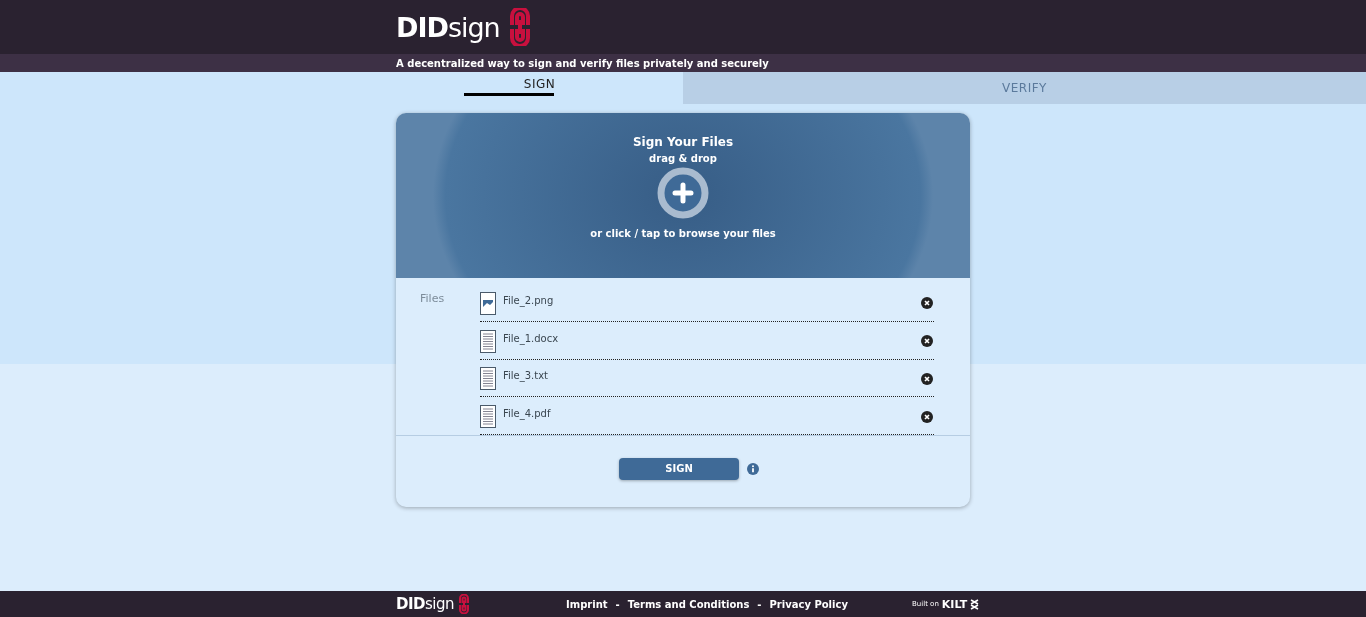 The image size is (1366, 617). Describe the element at coordinates (683, 193) in the screenshot. I see `add-icon` at that location.